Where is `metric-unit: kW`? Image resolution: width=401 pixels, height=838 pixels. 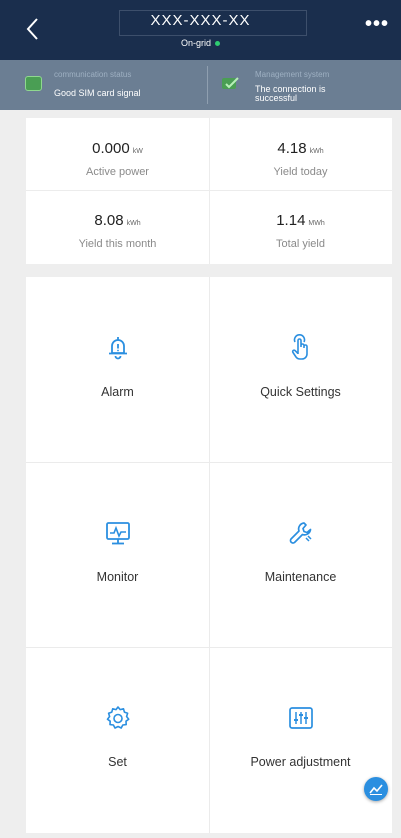 metric-unit: kW is located at coordinates (137, 151).